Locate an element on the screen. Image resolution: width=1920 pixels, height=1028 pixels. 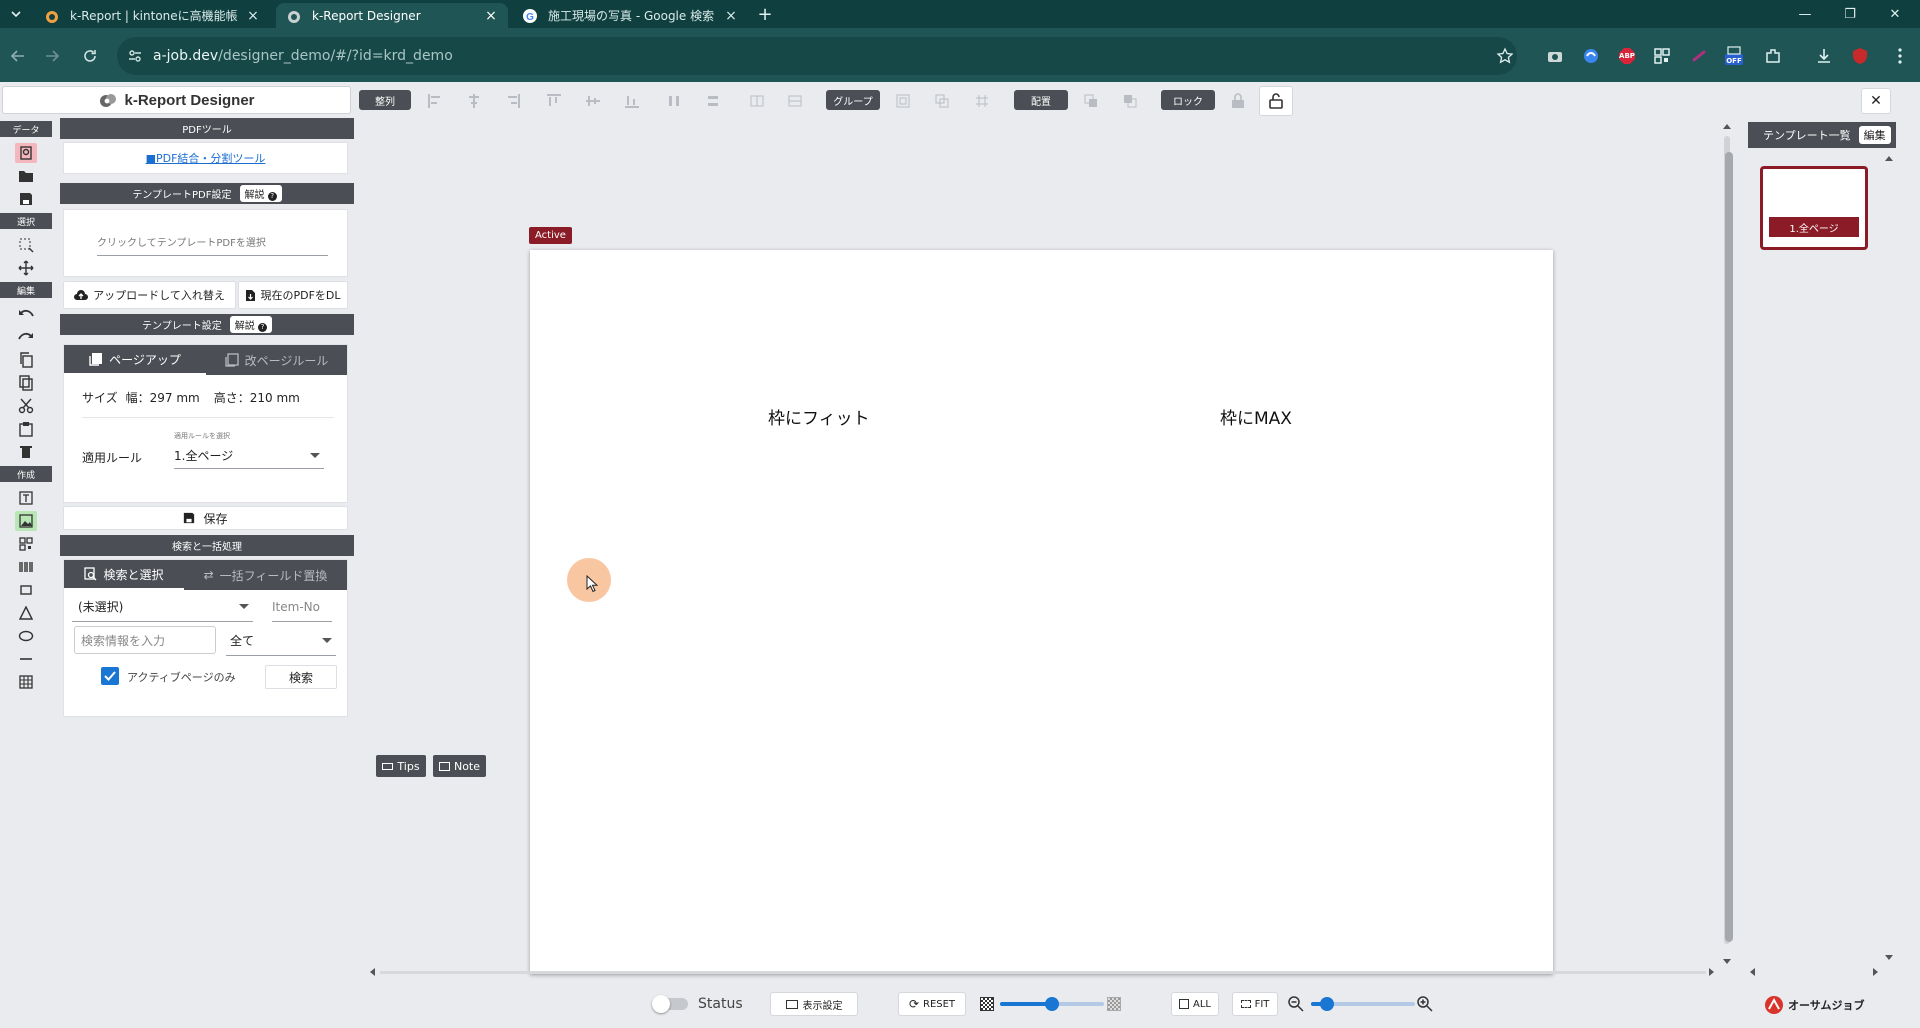
qrcode-tool-button is located at coordinates (26, 543).